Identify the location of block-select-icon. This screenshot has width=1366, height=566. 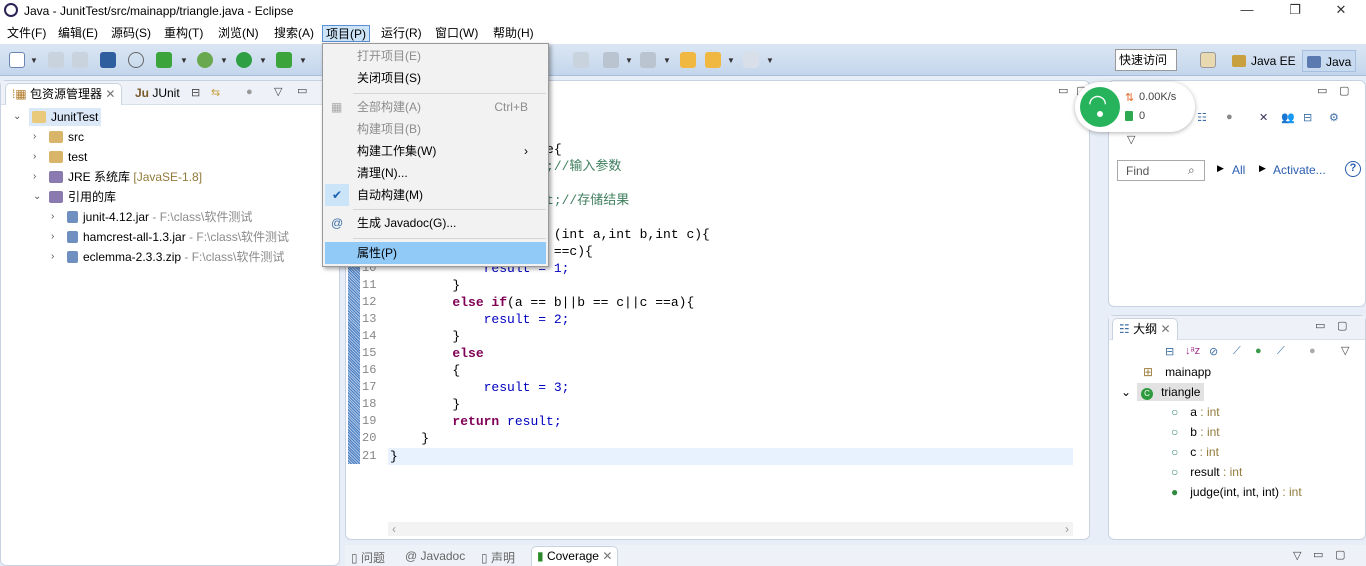
(581, 60).